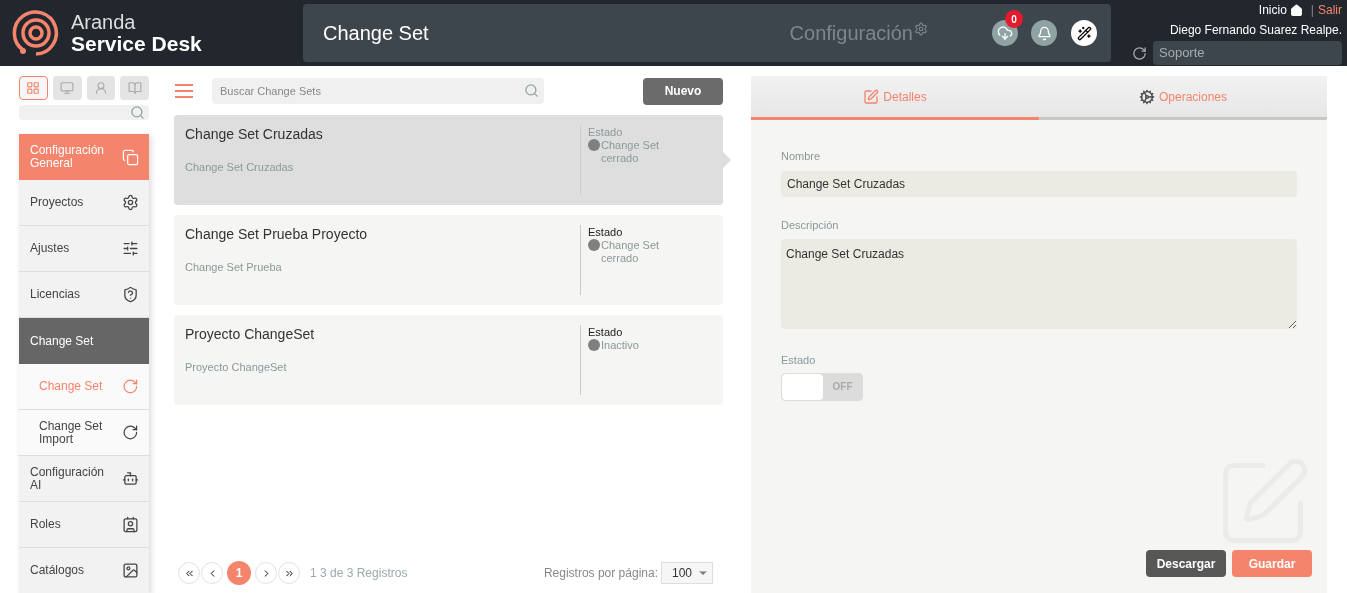 This screenshot has height=593, width=1347. What do you see at coordinates (1014, 19) in the screenshot?
I see `notification-badge: 0` at bounding box center [1014, 19].